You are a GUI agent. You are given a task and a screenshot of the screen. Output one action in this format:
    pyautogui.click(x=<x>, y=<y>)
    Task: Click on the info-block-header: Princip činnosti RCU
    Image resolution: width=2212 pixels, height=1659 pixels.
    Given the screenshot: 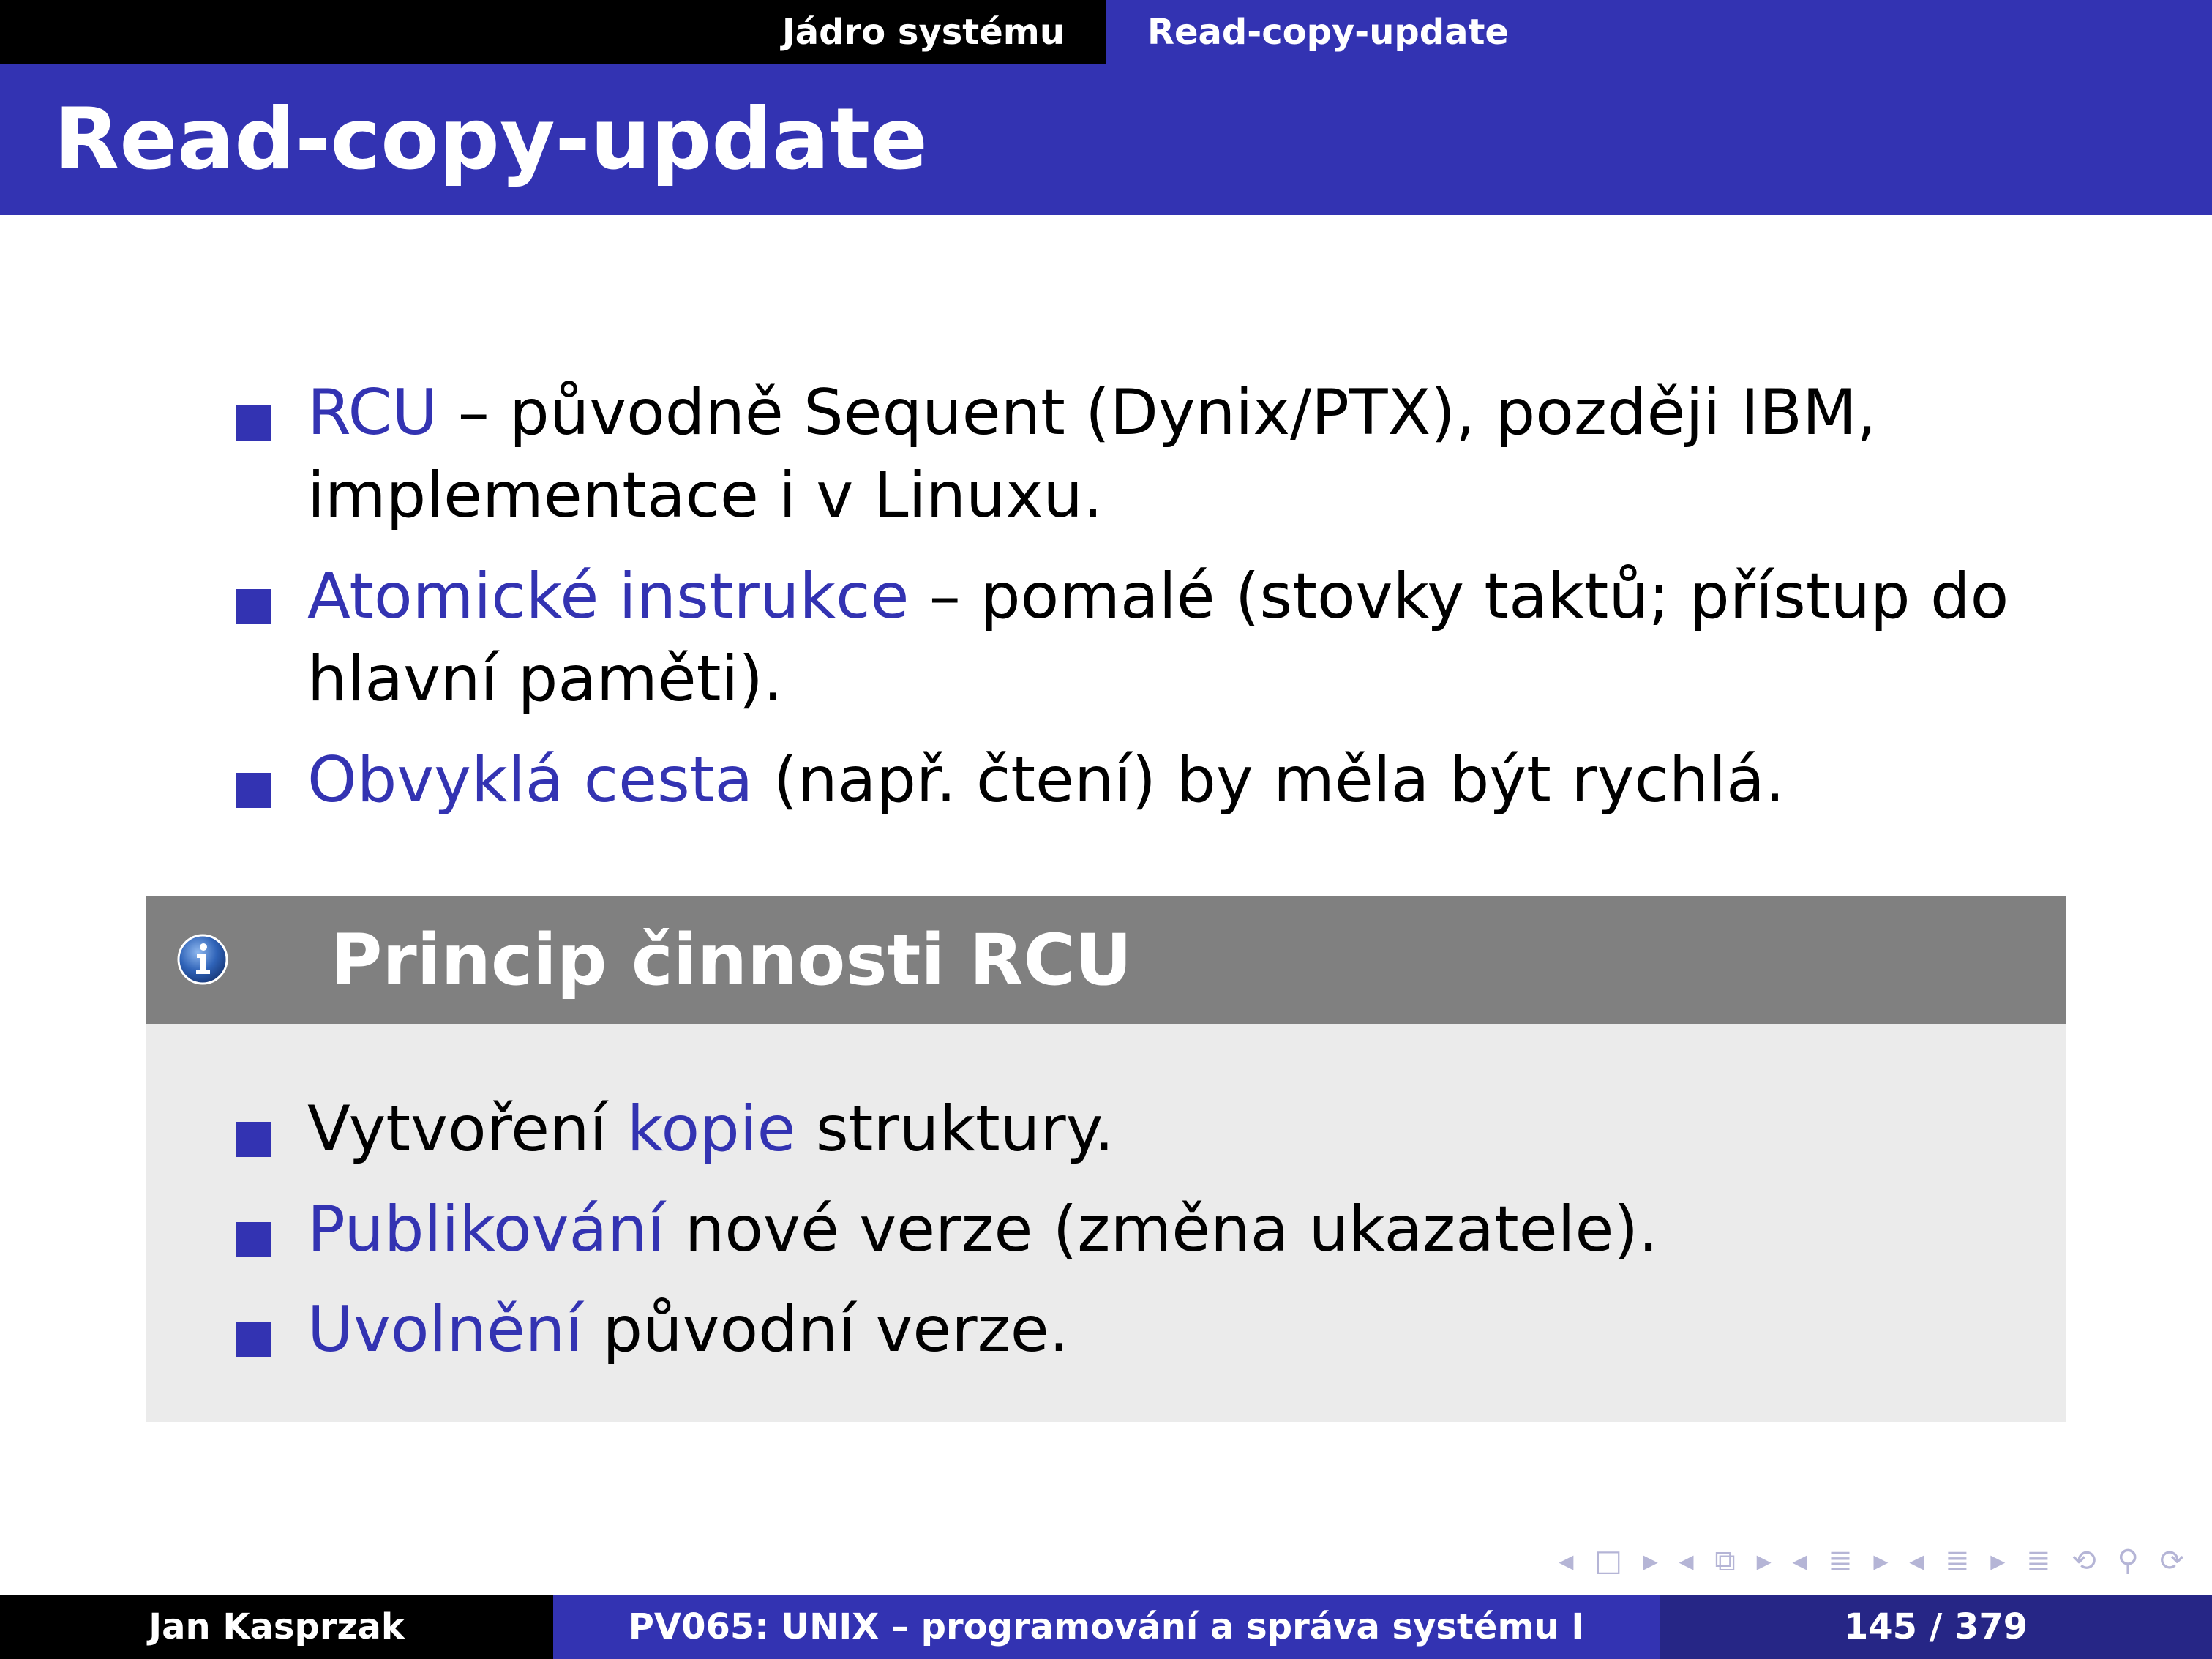 What is the action you would take?
    pyautogui.click(x=1106, y=960)
    